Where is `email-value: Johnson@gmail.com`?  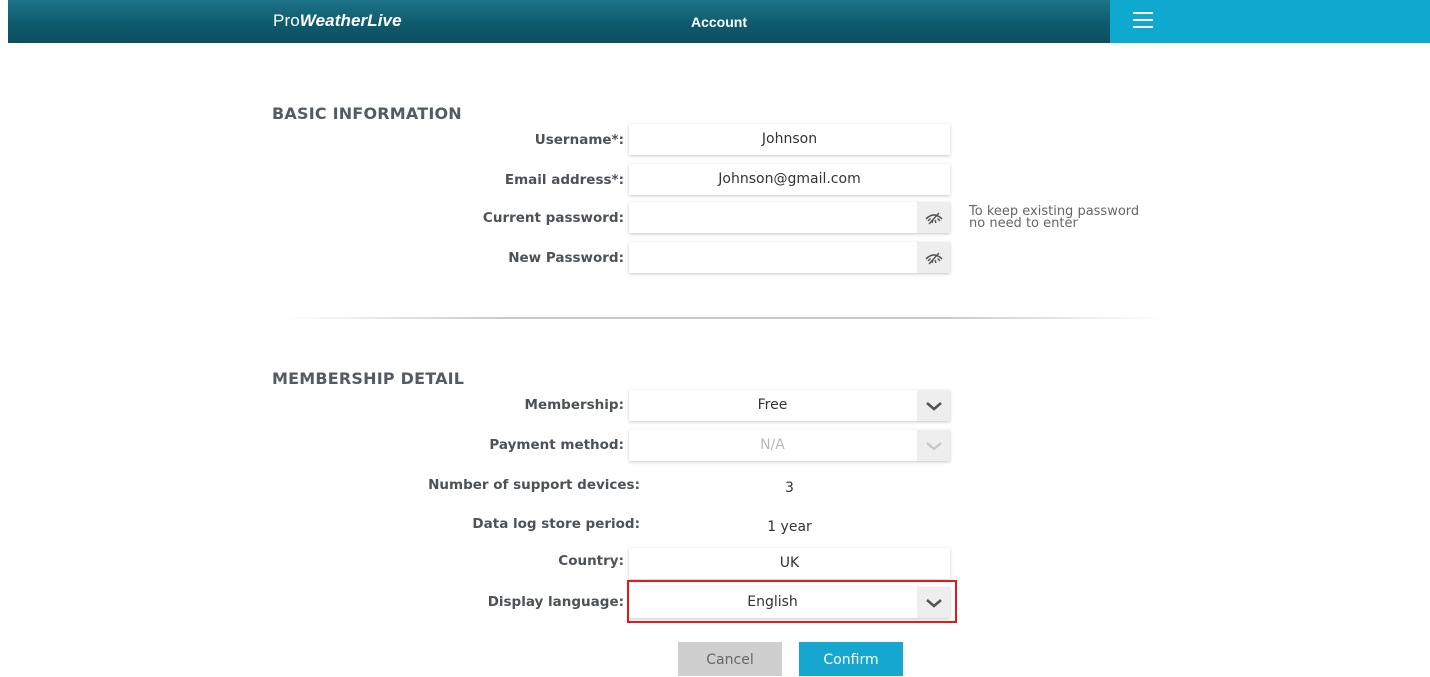 email-value: Johnson@gmail.com is located at coordinates (789, 179).